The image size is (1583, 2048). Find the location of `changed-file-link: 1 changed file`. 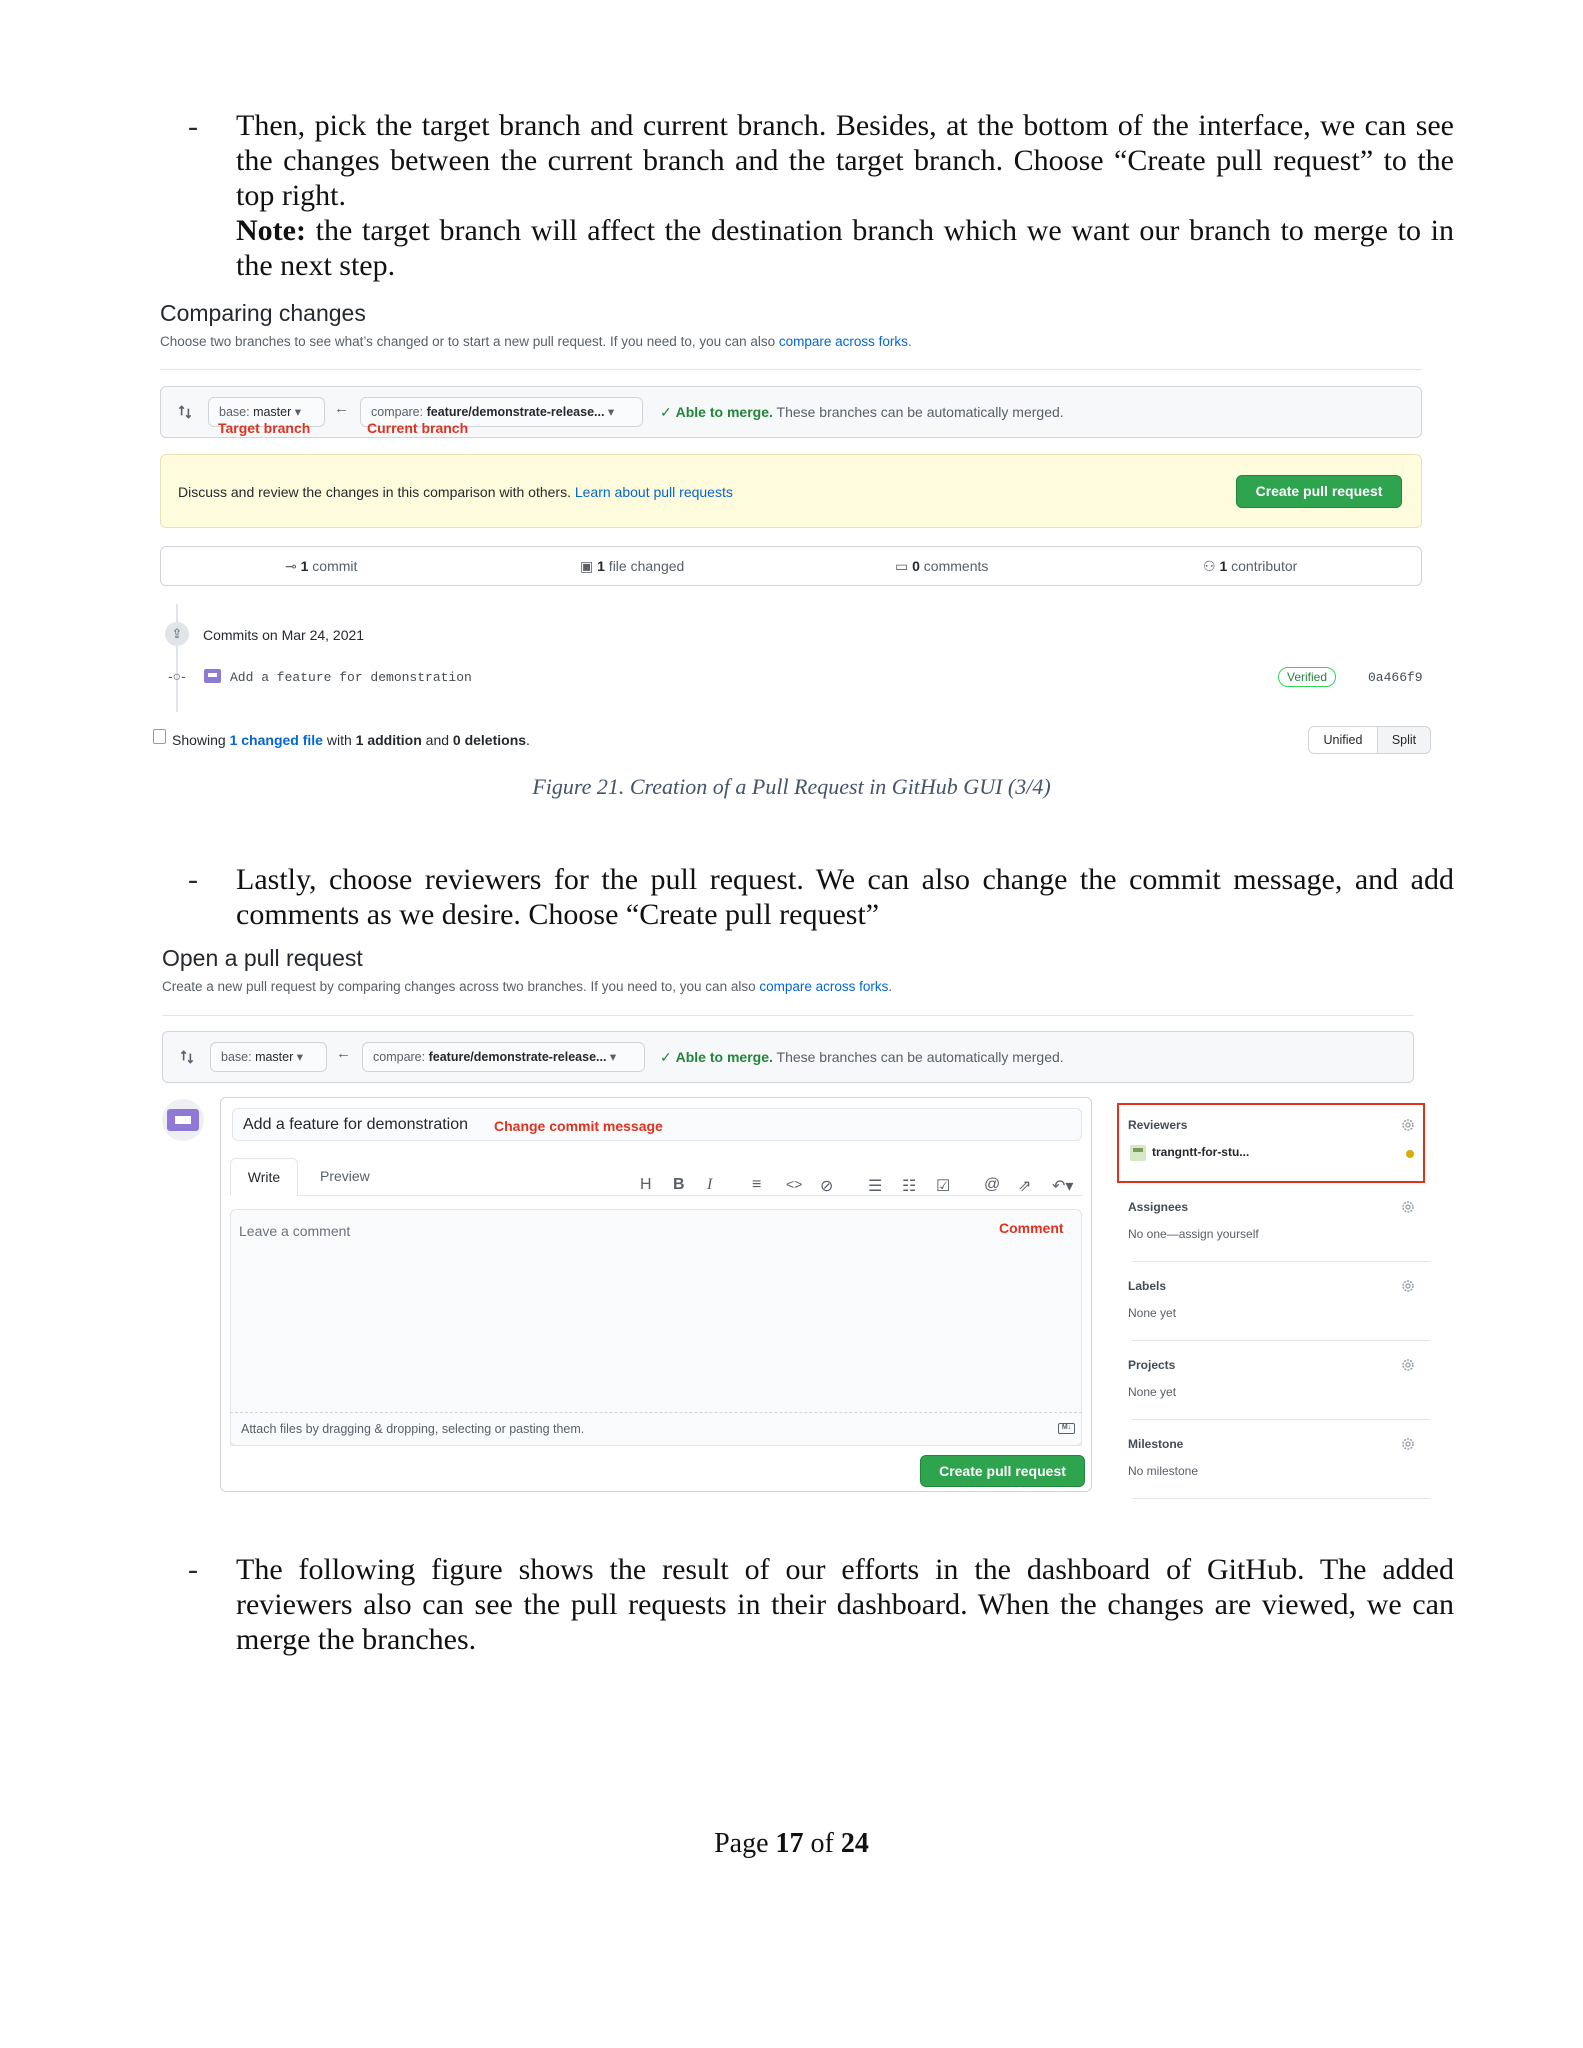

changed-file-link: 1 changed file is located at coordinates (276, 740).